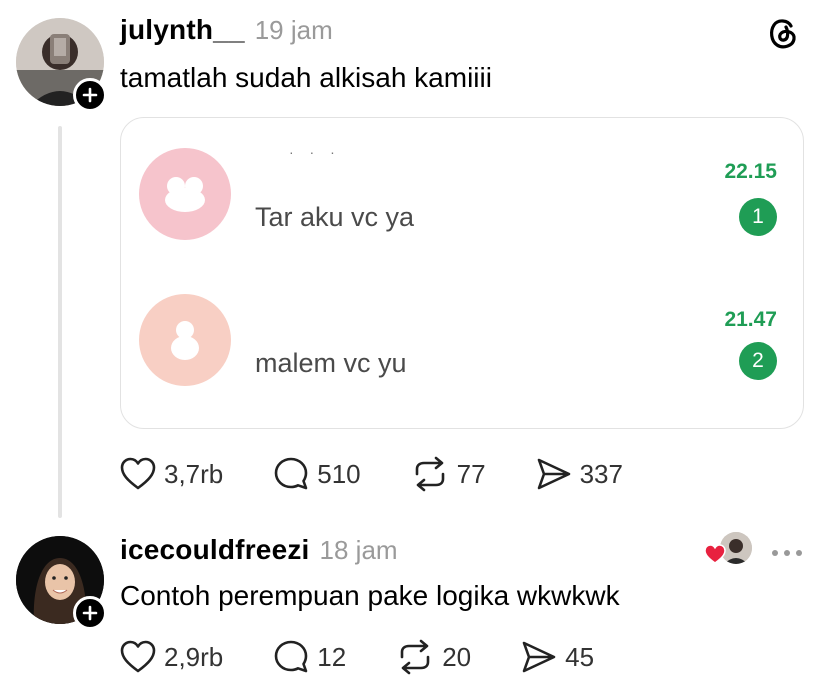 The width and height of the screenshot is (828, 683). Describe the element at coordinates (370, 595) in the screenshot. I see `reply-text: Contoh perempuan pake logika wkwkwk` at that location.